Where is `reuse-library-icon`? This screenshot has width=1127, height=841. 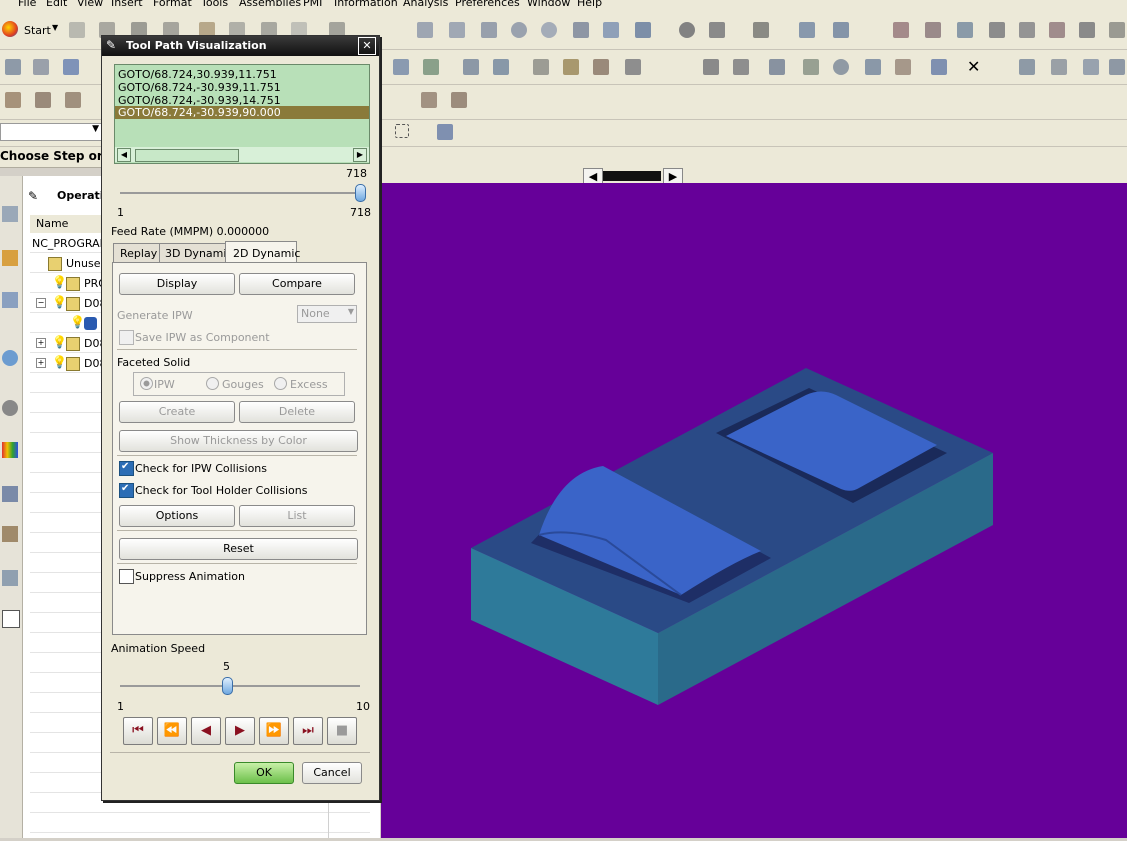 reuse-library-icon is located at coordinates (11, 619).